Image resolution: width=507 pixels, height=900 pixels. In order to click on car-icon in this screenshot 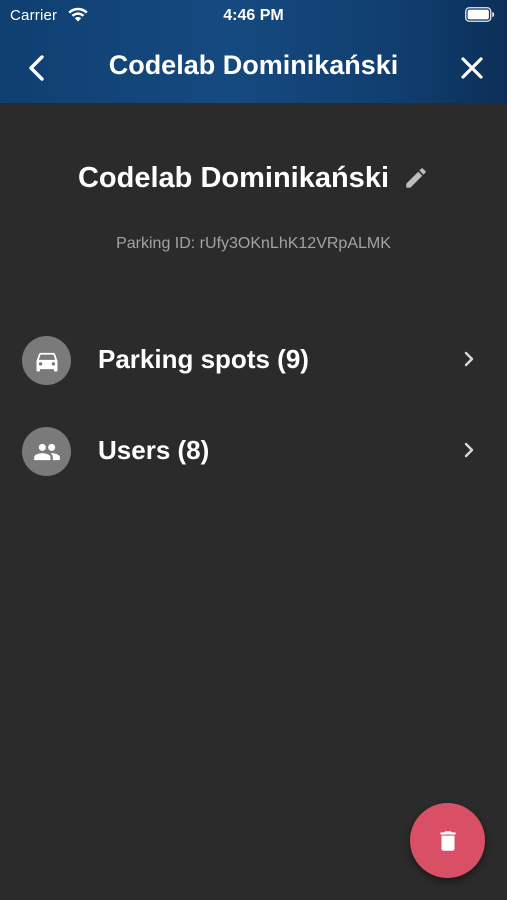, I will do `click(46, 361)`.